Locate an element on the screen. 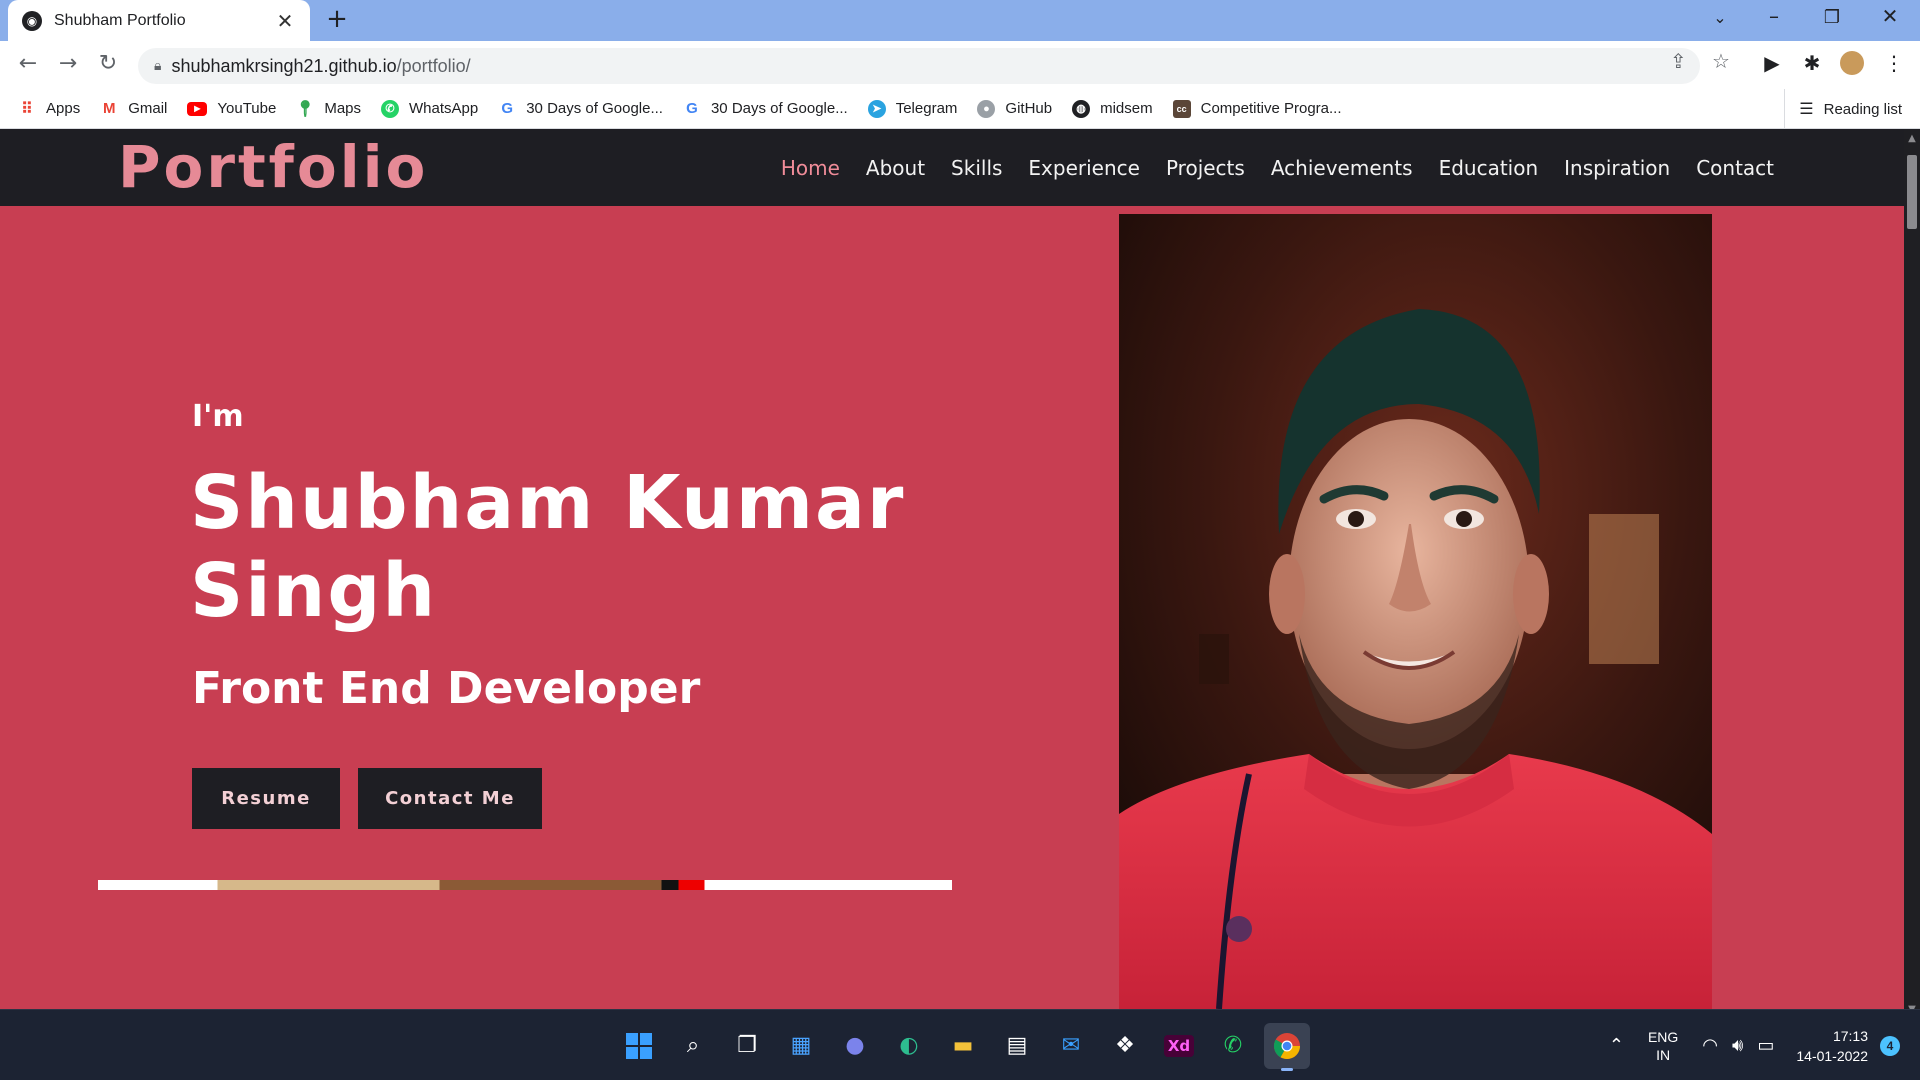 Image resolution: width=1920 pixels, height=1080 pixels. apps-grid-icon: ⠿ is located at coordinates (27, 109).